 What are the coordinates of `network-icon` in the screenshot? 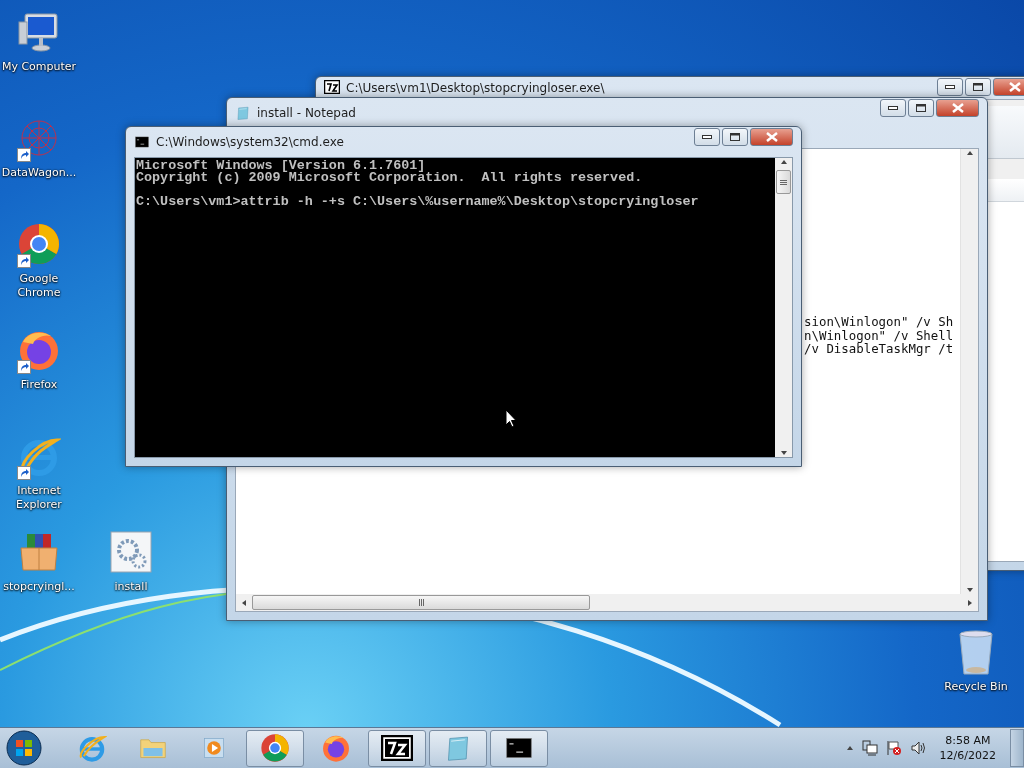 It's located at (869, 748).